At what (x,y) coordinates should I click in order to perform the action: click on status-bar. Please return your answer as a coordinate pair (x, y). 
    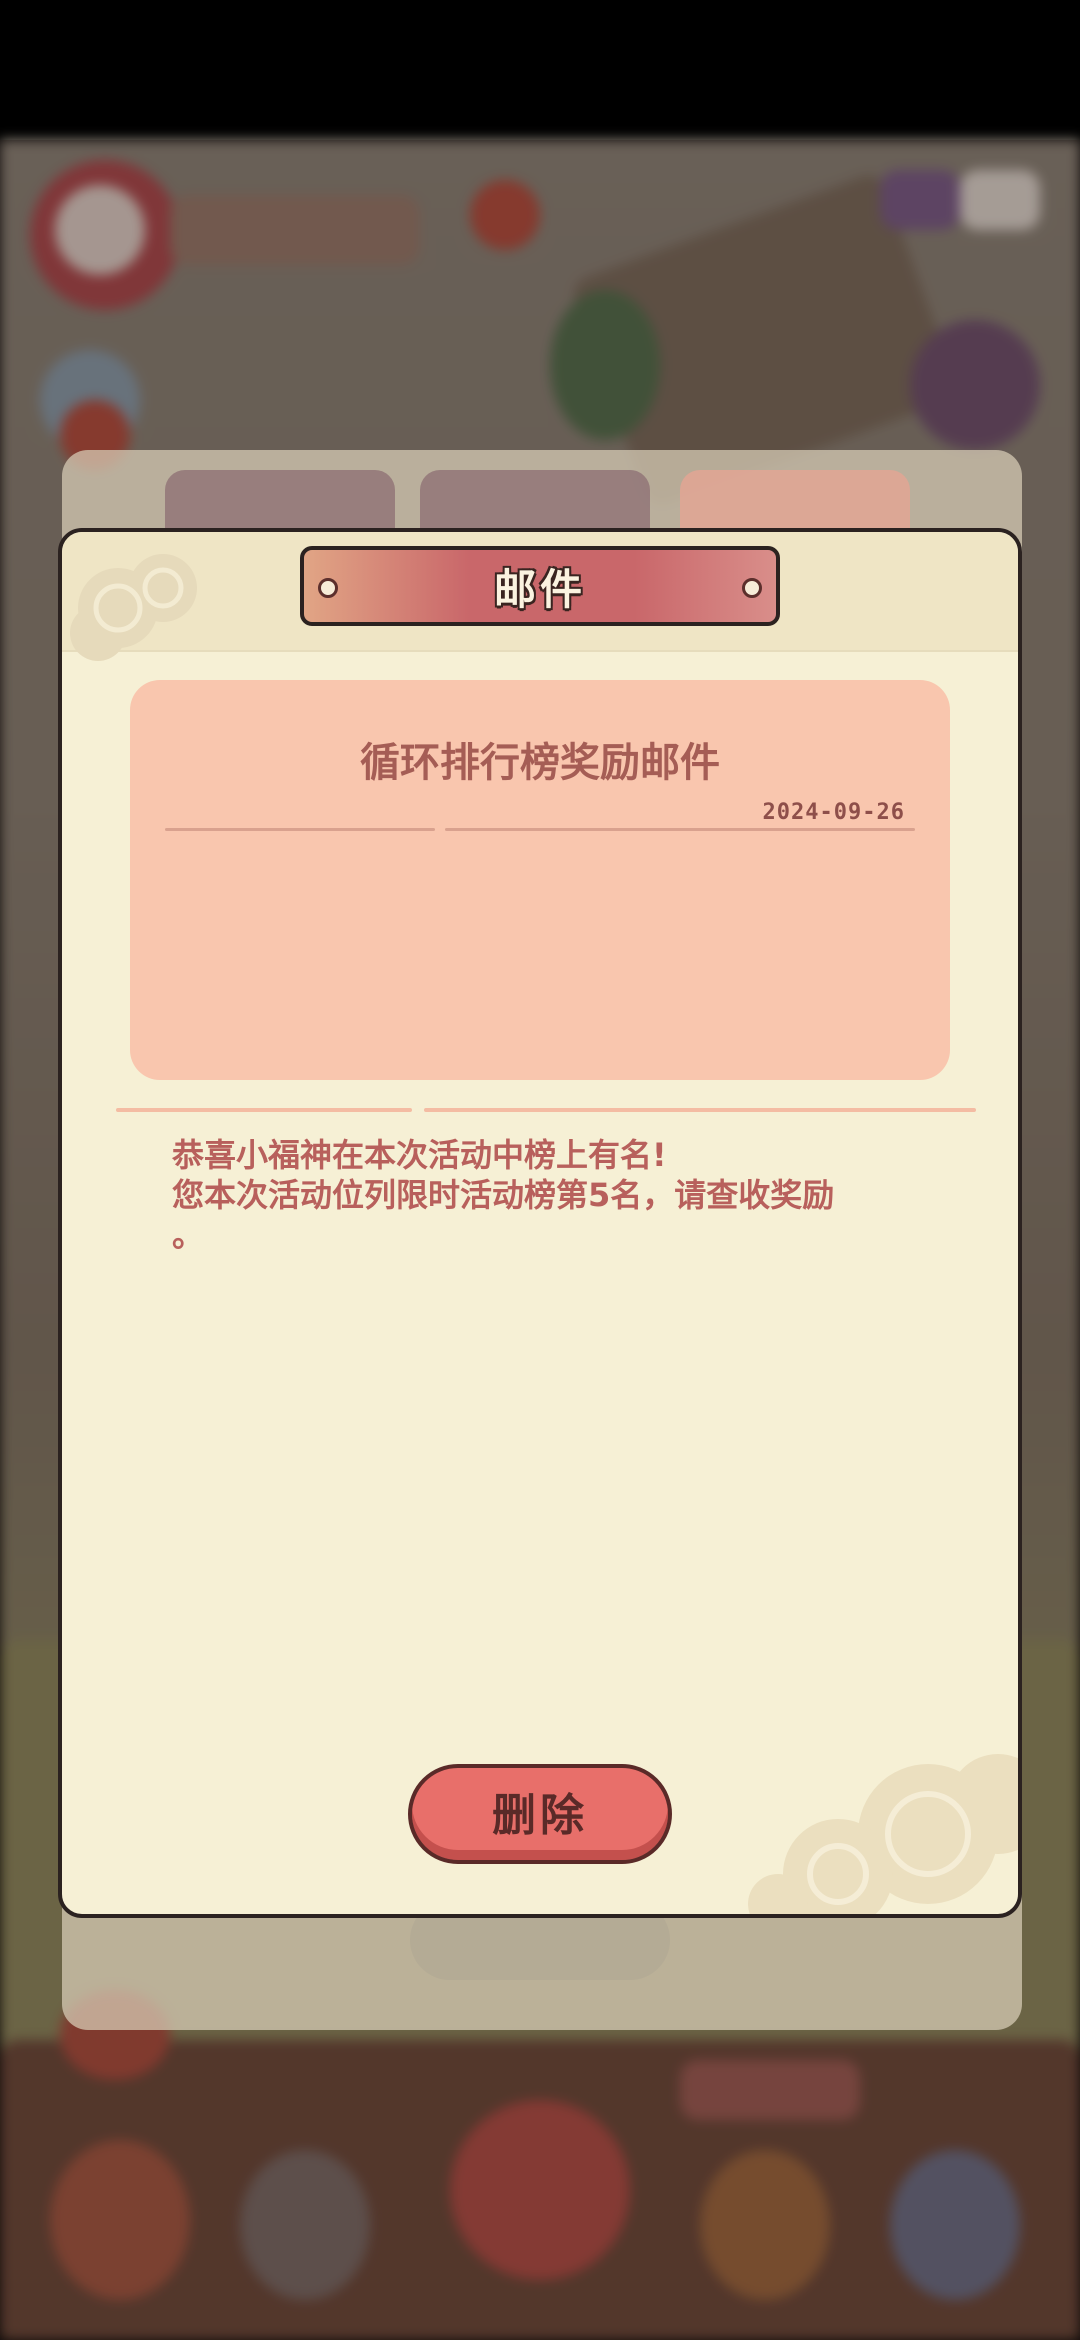
    Looking at the image, I should click on (540, 70).